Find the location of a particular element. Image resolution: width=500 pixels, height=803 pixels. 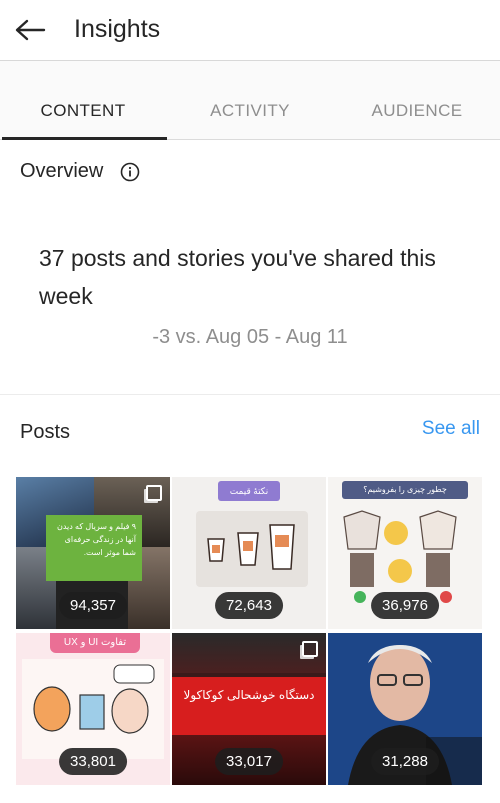

arrow-left-icon is located at coordinates (30, 30).